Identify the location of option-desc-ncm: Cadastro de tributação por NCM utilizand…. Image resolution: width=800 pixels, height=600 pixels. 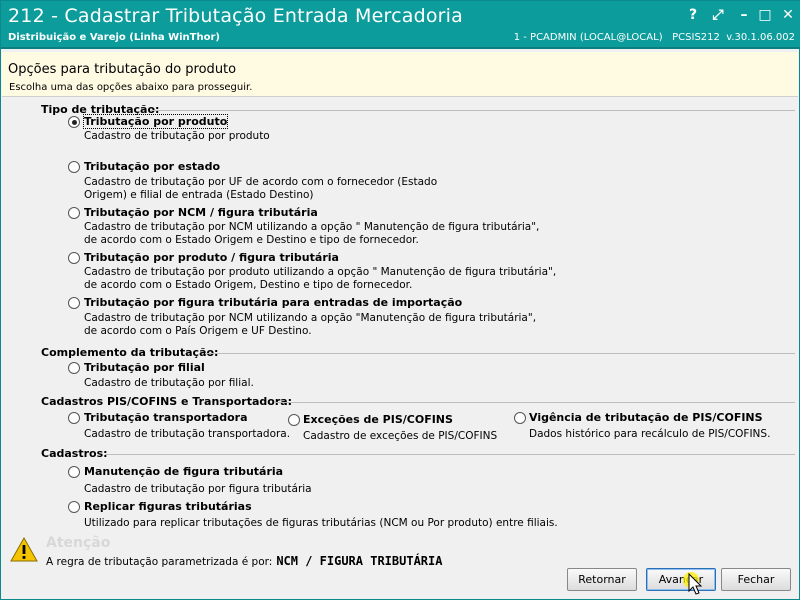
(312, 233).